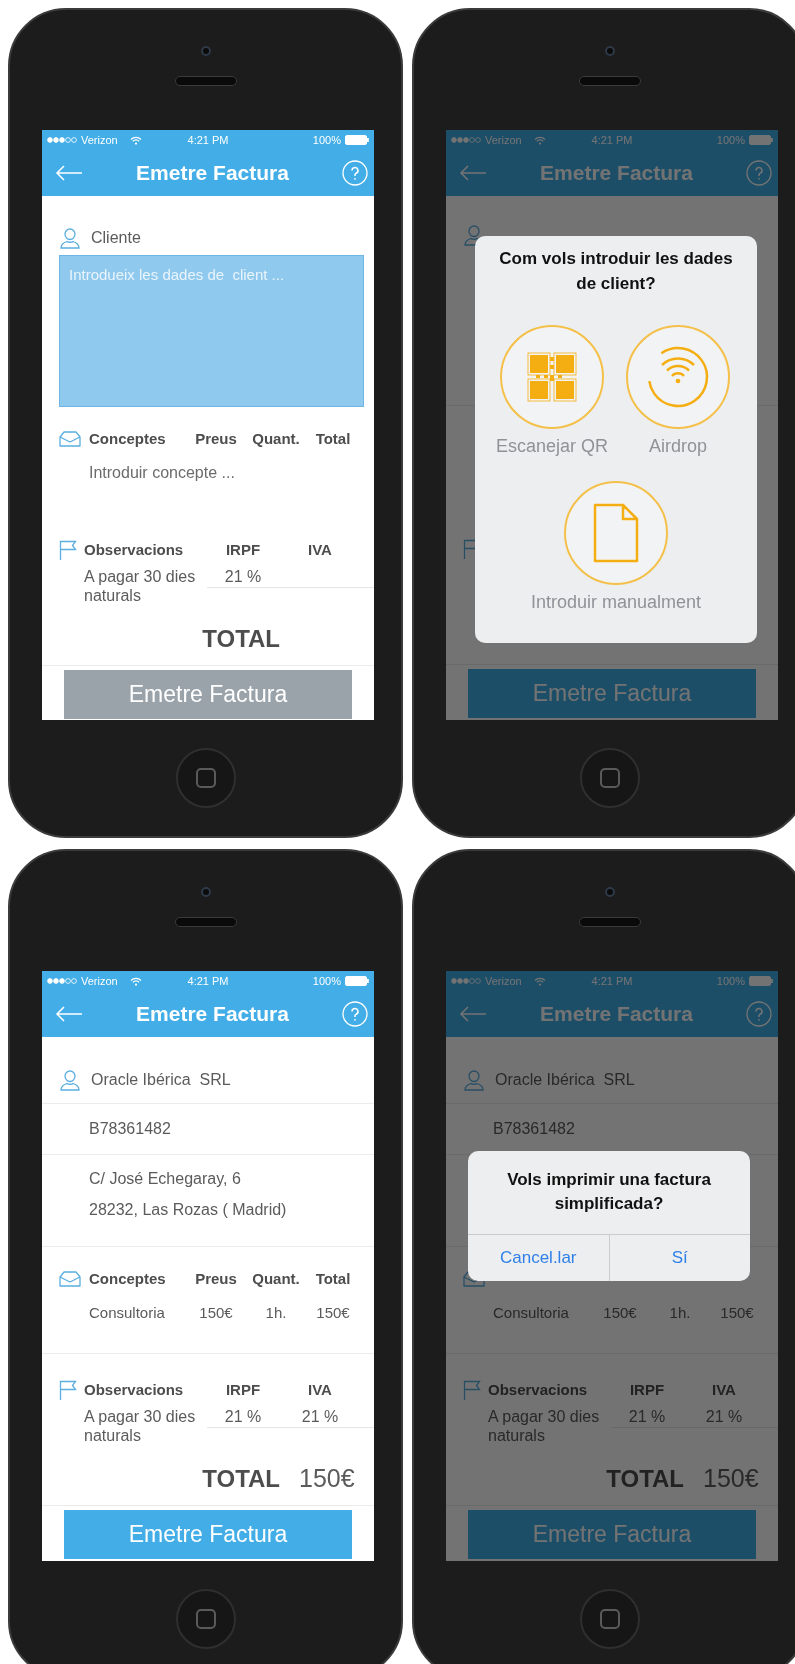  I want to click on address-line: 28232, Las Rozas ( Madrid), so click(188, 1210).